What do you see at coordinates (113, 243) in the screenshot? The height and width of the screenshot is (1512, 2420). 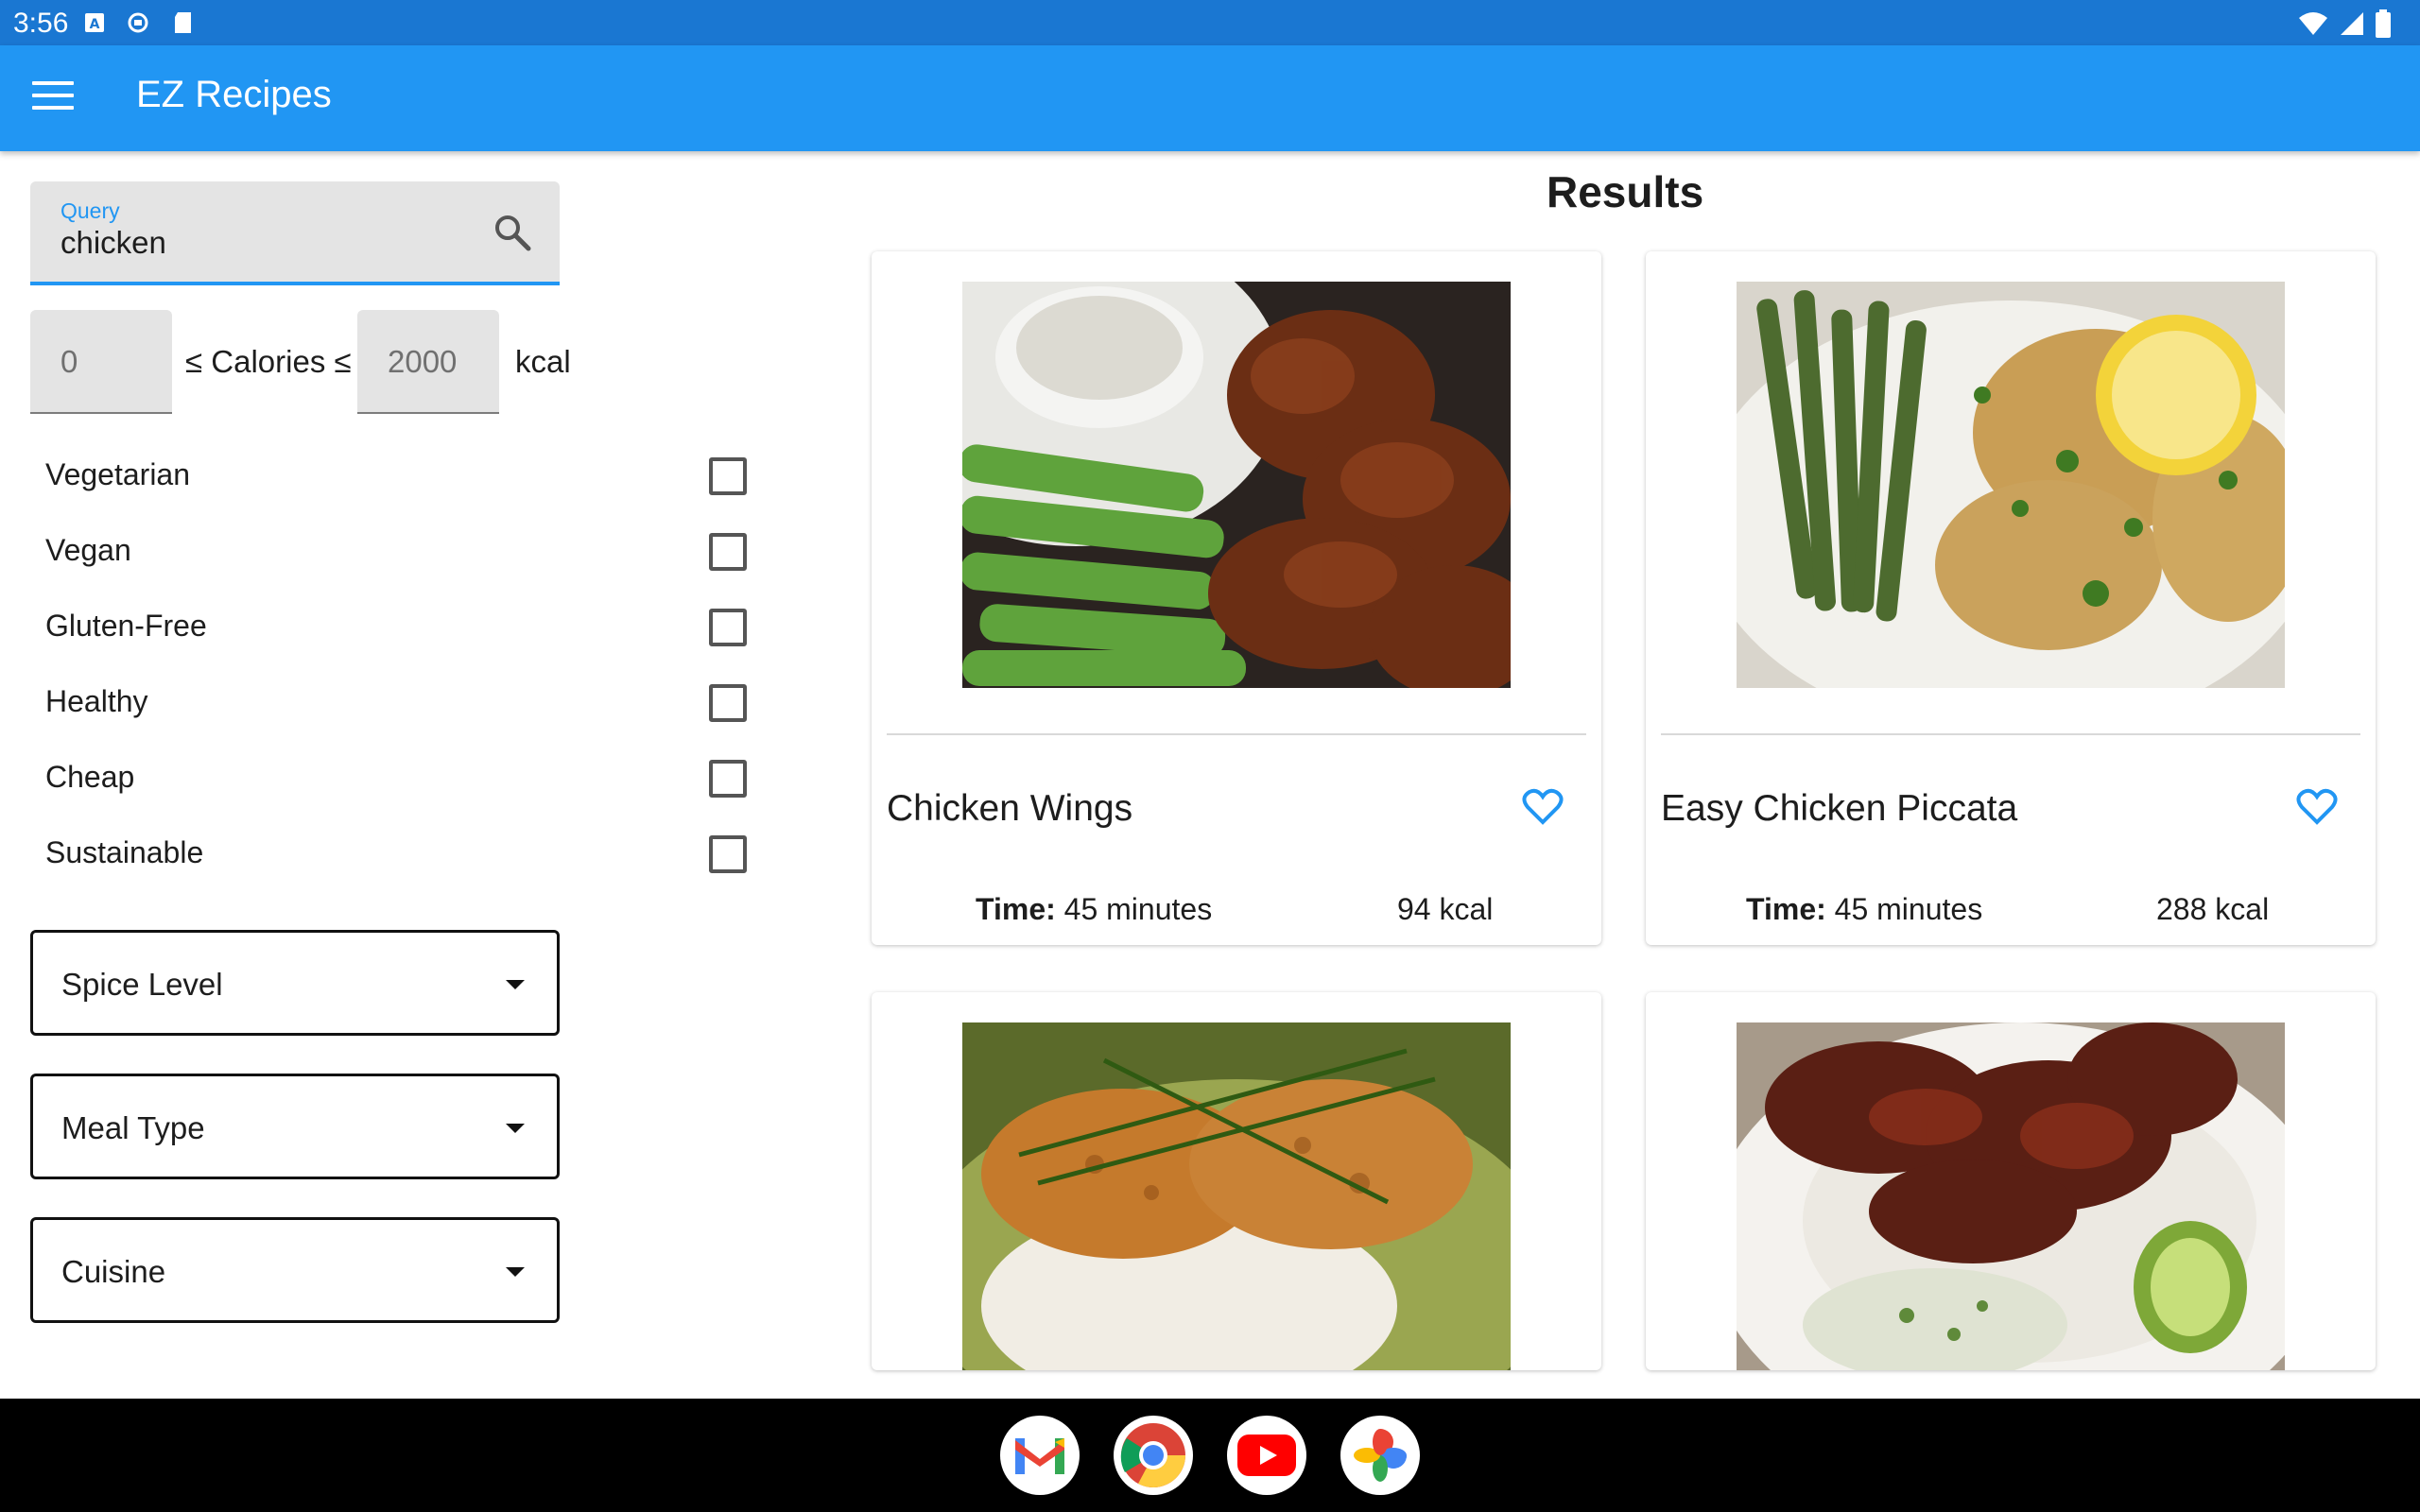 I see `search-input: chicken` at bounding box center [113, 243].